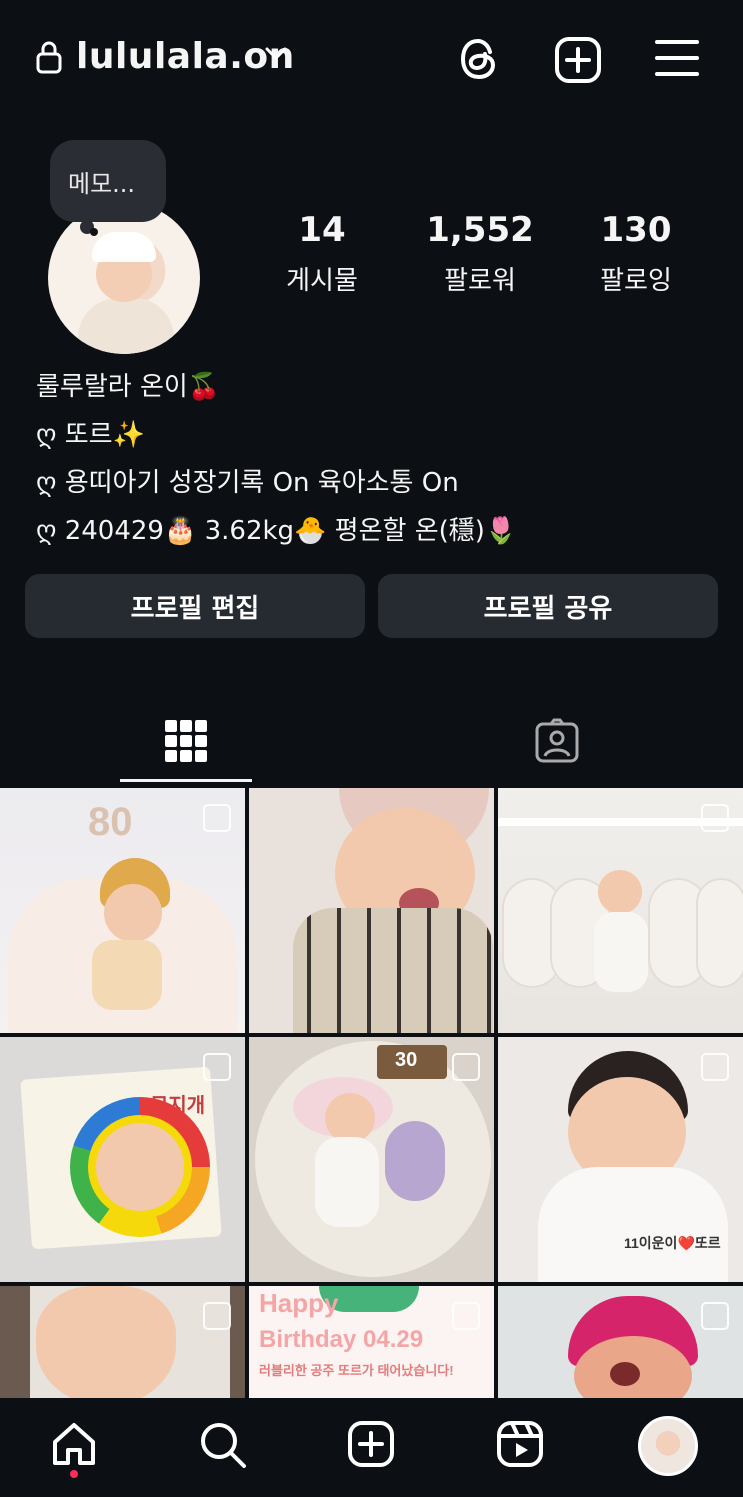  I want to click on stat-posts-count: 14, so click(322, 230).